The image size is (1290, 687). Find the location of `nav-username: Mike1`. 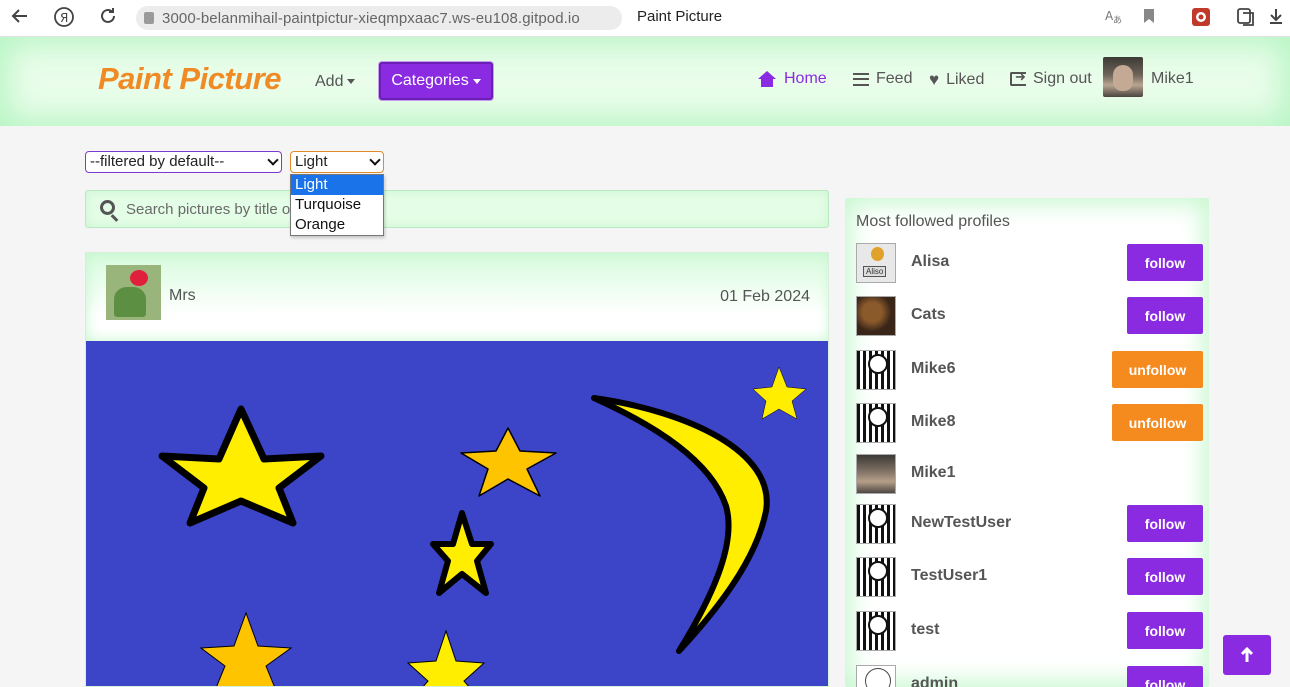

nav-username: Mike1 is located at coordinates (1172, 79).